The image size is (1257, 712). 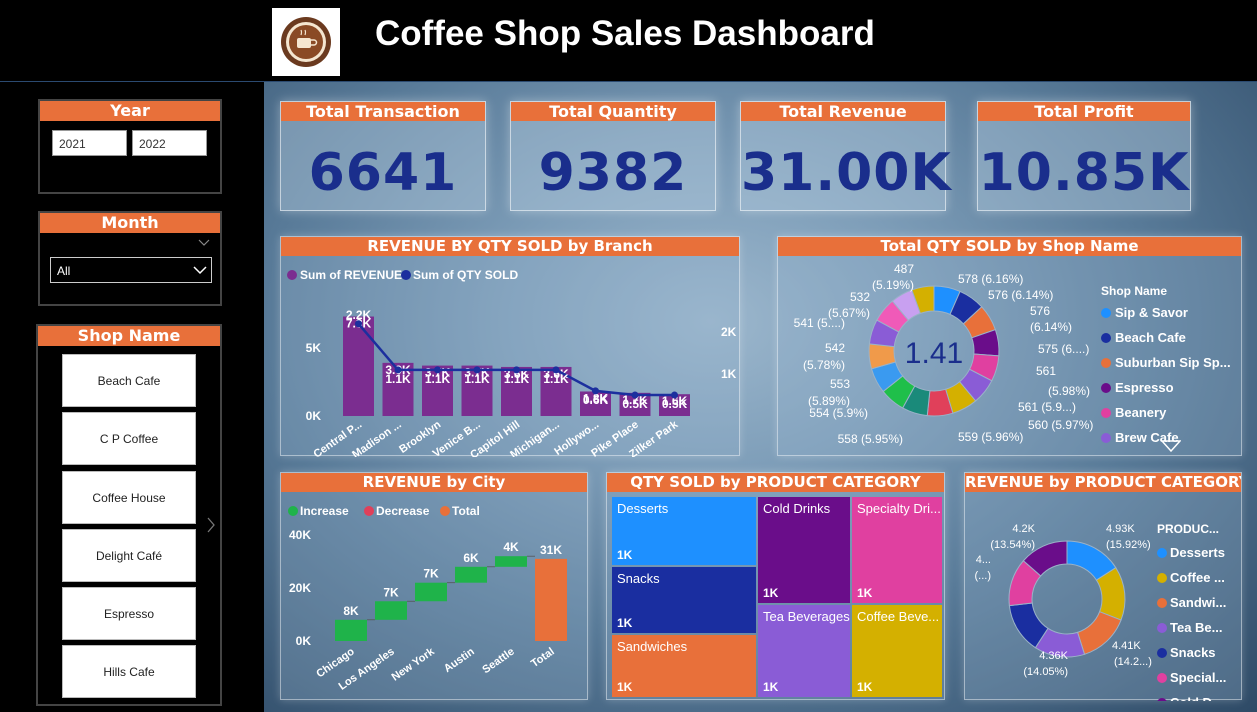 I want to click on treemap-cell: Cold Drinks 1K, so click(x=804, y=550).